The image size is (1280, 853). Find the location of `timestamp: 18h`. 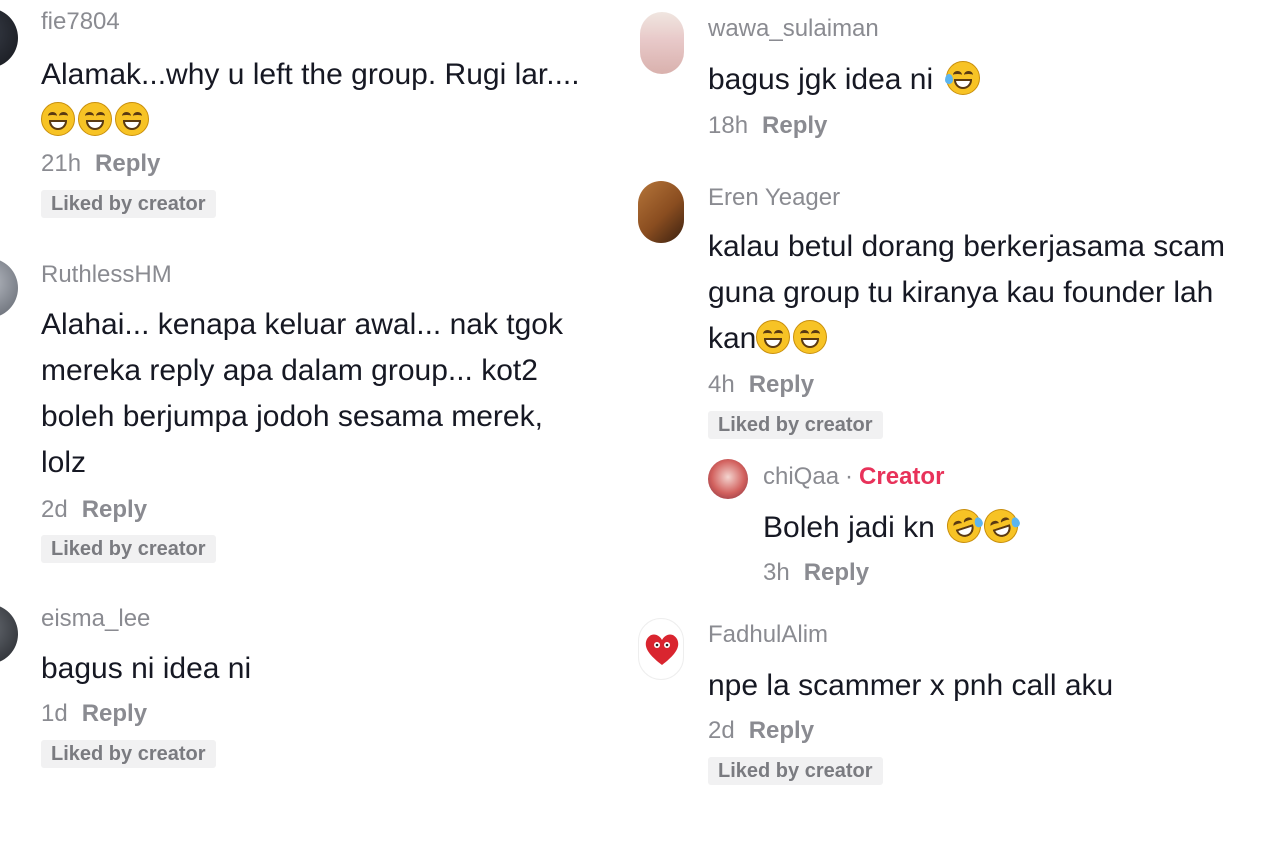

timestamp: 18h is located at coordinates (728, 125).